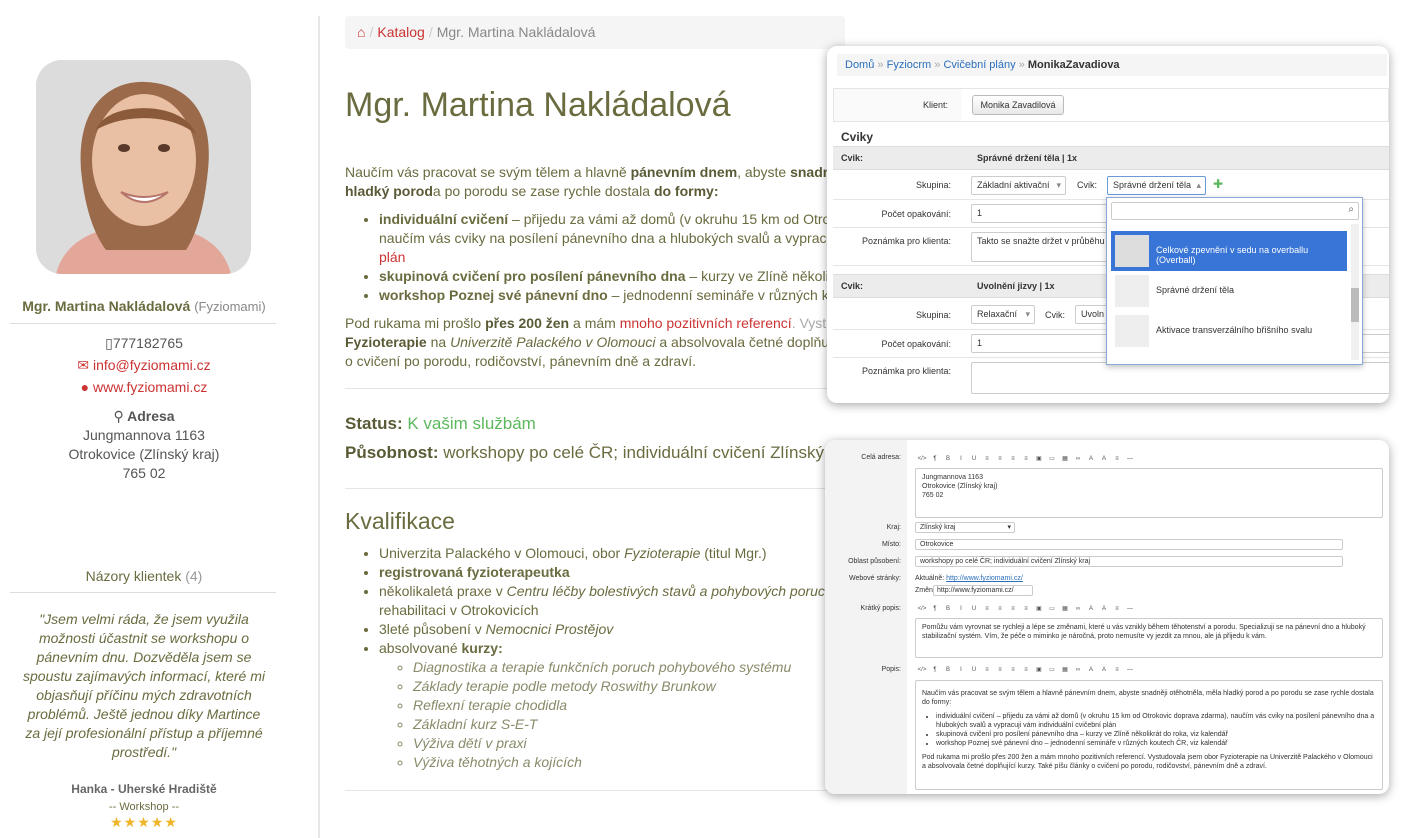 This screenshot has height=838, width=1426. Describe the element at coordinates (319, 427) in the screenshot. I see `divider-vertical` at that location.